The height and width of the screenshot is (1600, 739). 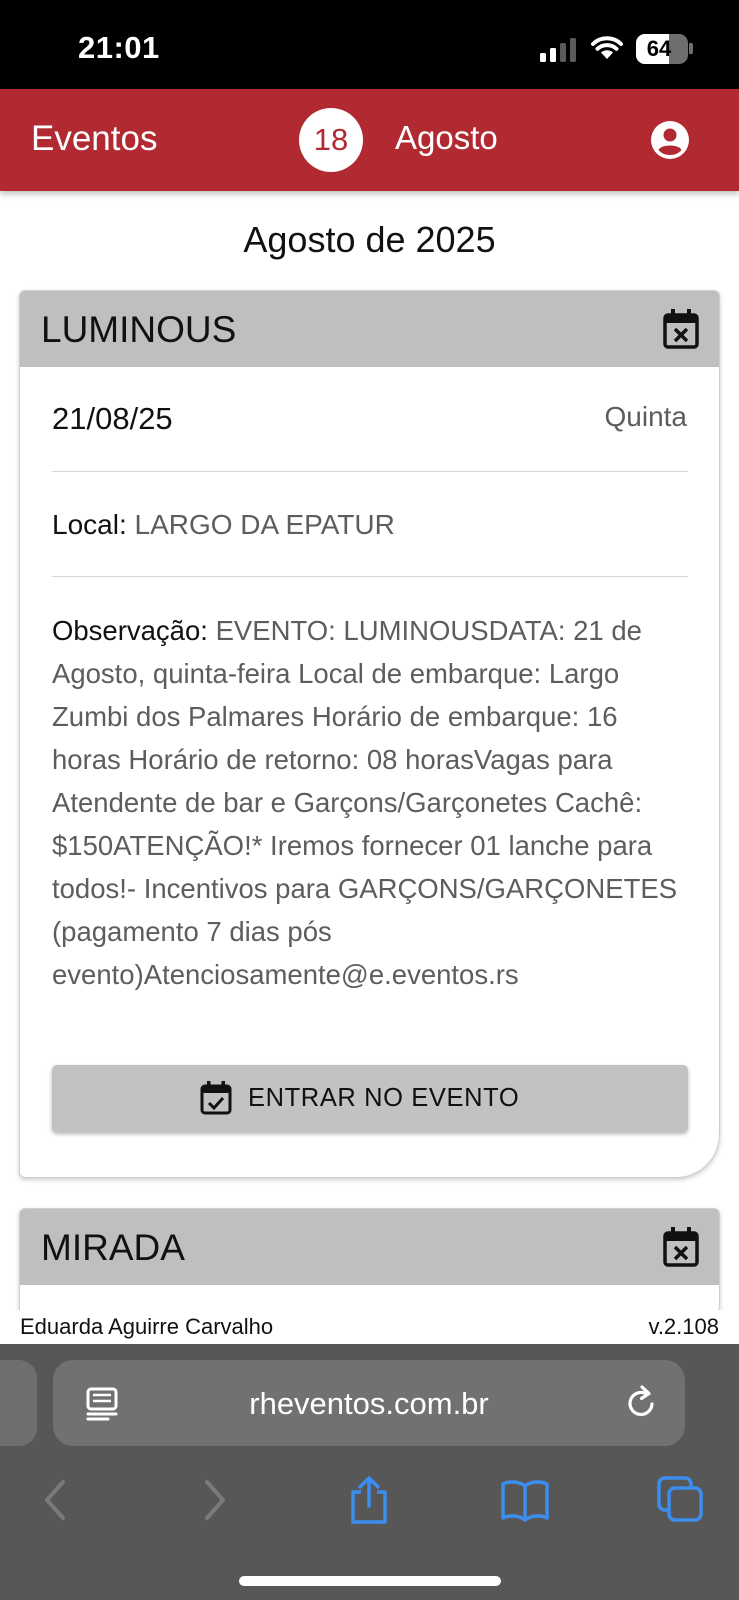 What do you see at coordinates (446, 138) in the screenshot?
I see `month-selector: Agosto` at bounding box center [446, 138].